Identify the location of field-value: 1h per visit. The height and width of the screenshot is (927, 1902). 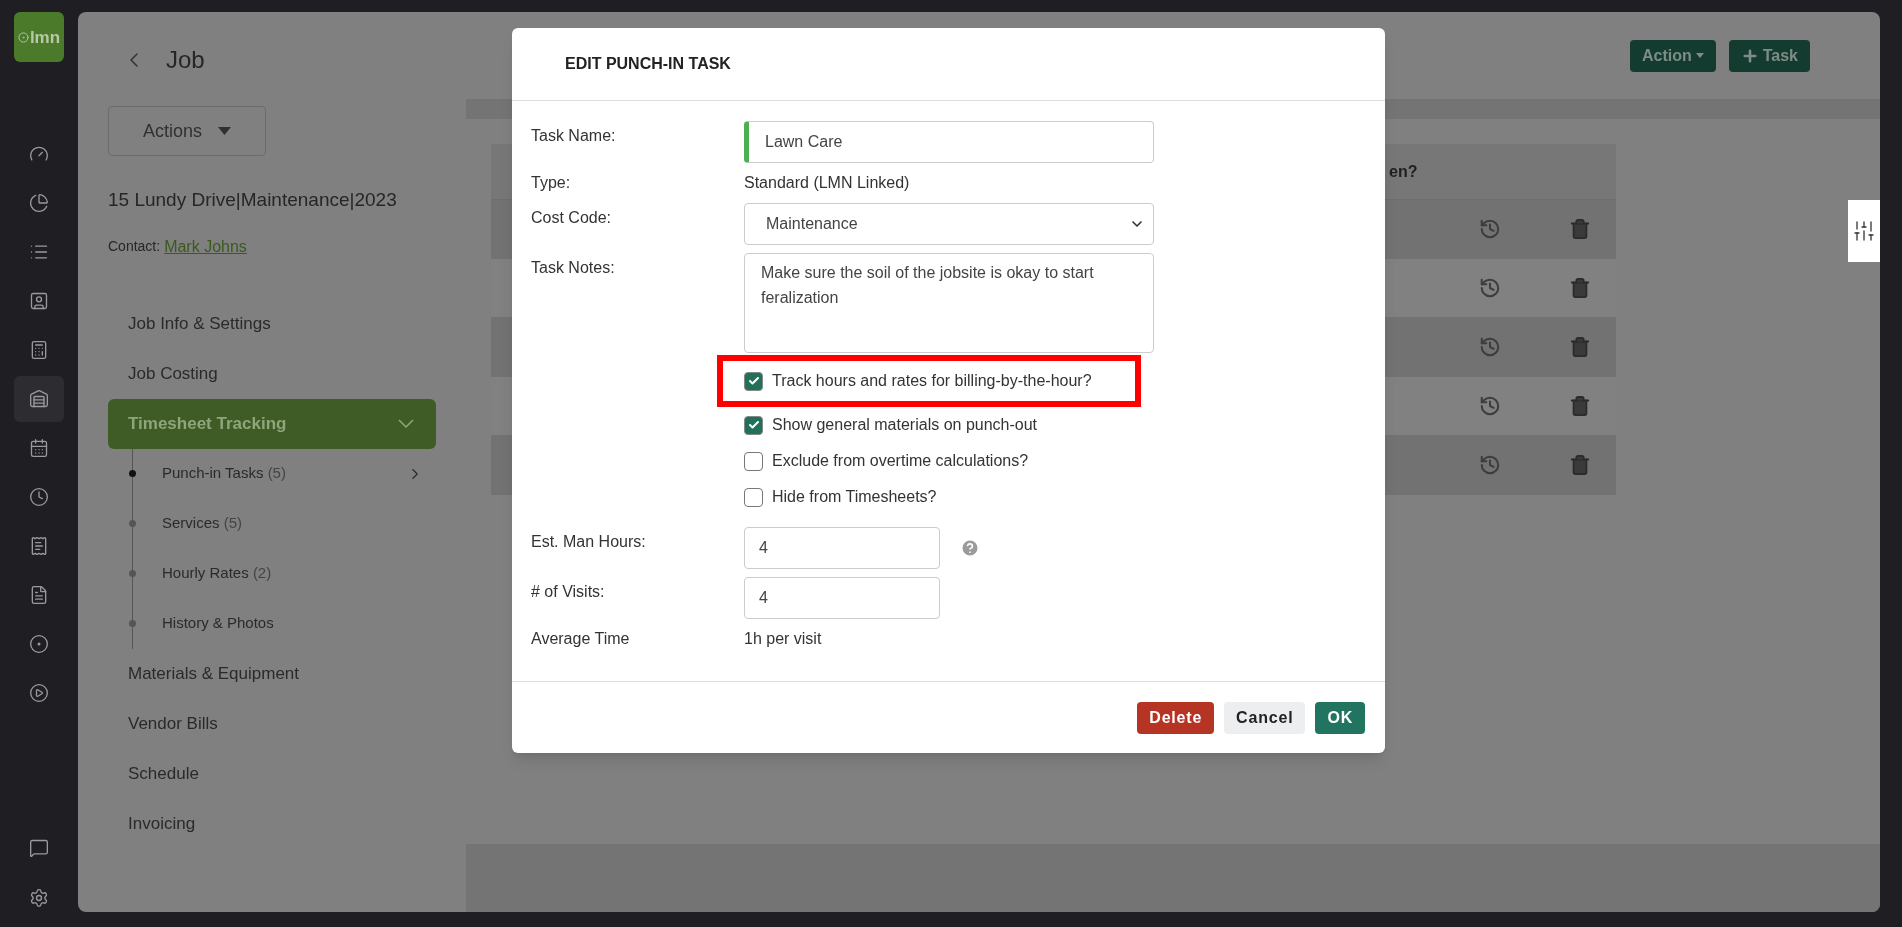
(783, 639).